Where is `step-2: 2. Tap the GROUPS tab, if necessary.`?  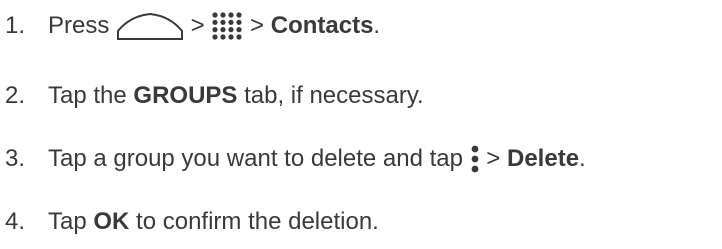
step-2: 2. Tap the GROUPS tab, if necessary. is located at coordinates (214, 96).